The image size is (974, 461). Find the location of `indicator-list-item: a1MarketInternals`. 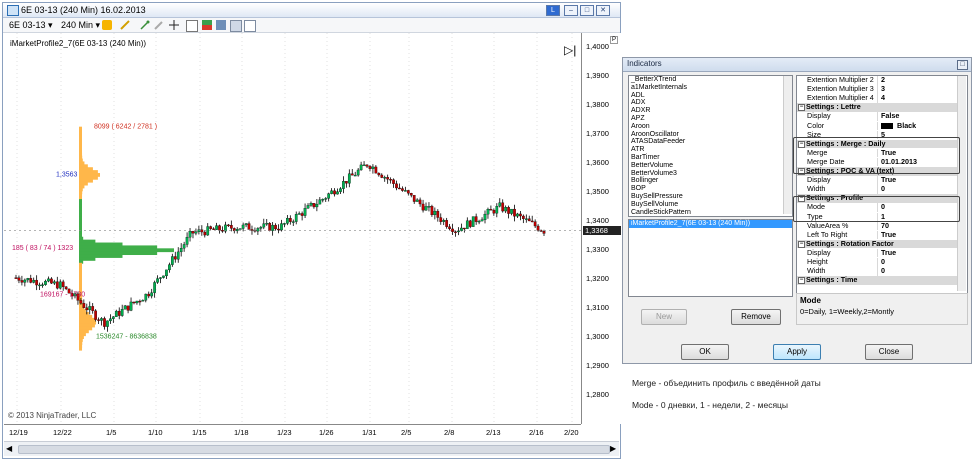

indicator-list-item: a1MarketInternals is located at coordinates (710, 88).